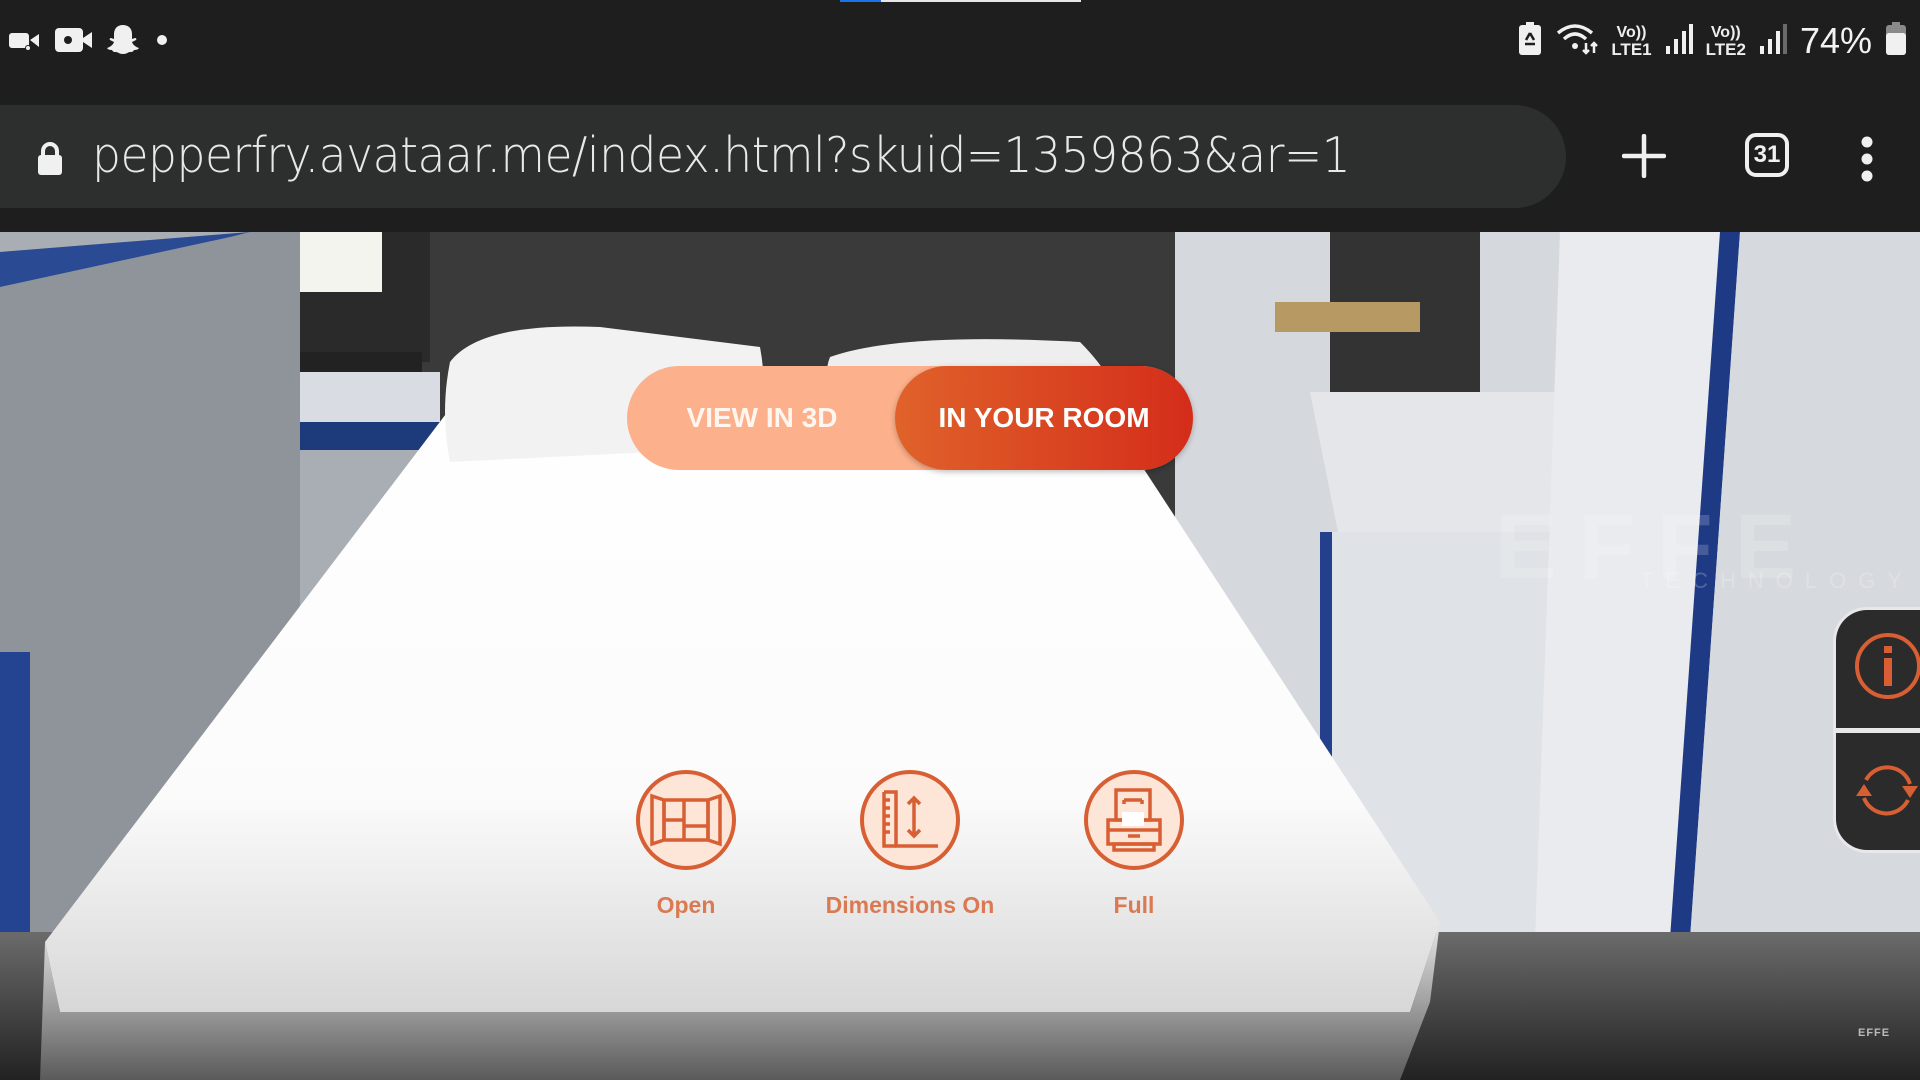  What do you see at coordinates (1767, 155) in the screenshot?
I see `tab-switcher-button: 31` at bounding box center [1767, 155].